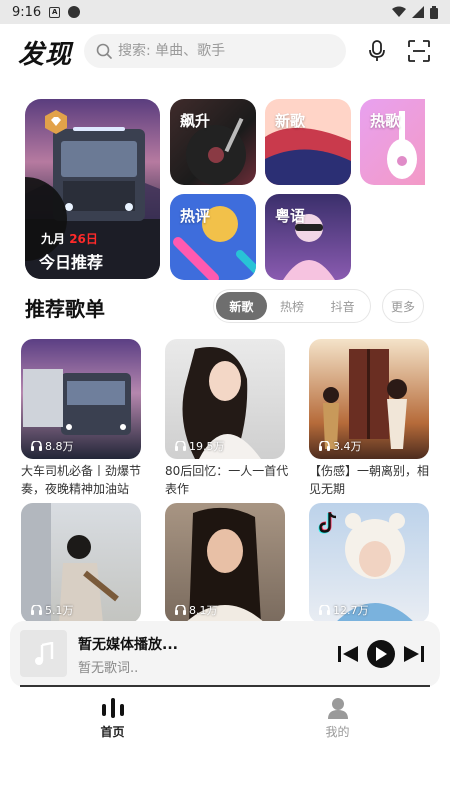  Describe the element at coordinates (385, 121) in the screenshot. I see `tile-label: 热歌` at that location.